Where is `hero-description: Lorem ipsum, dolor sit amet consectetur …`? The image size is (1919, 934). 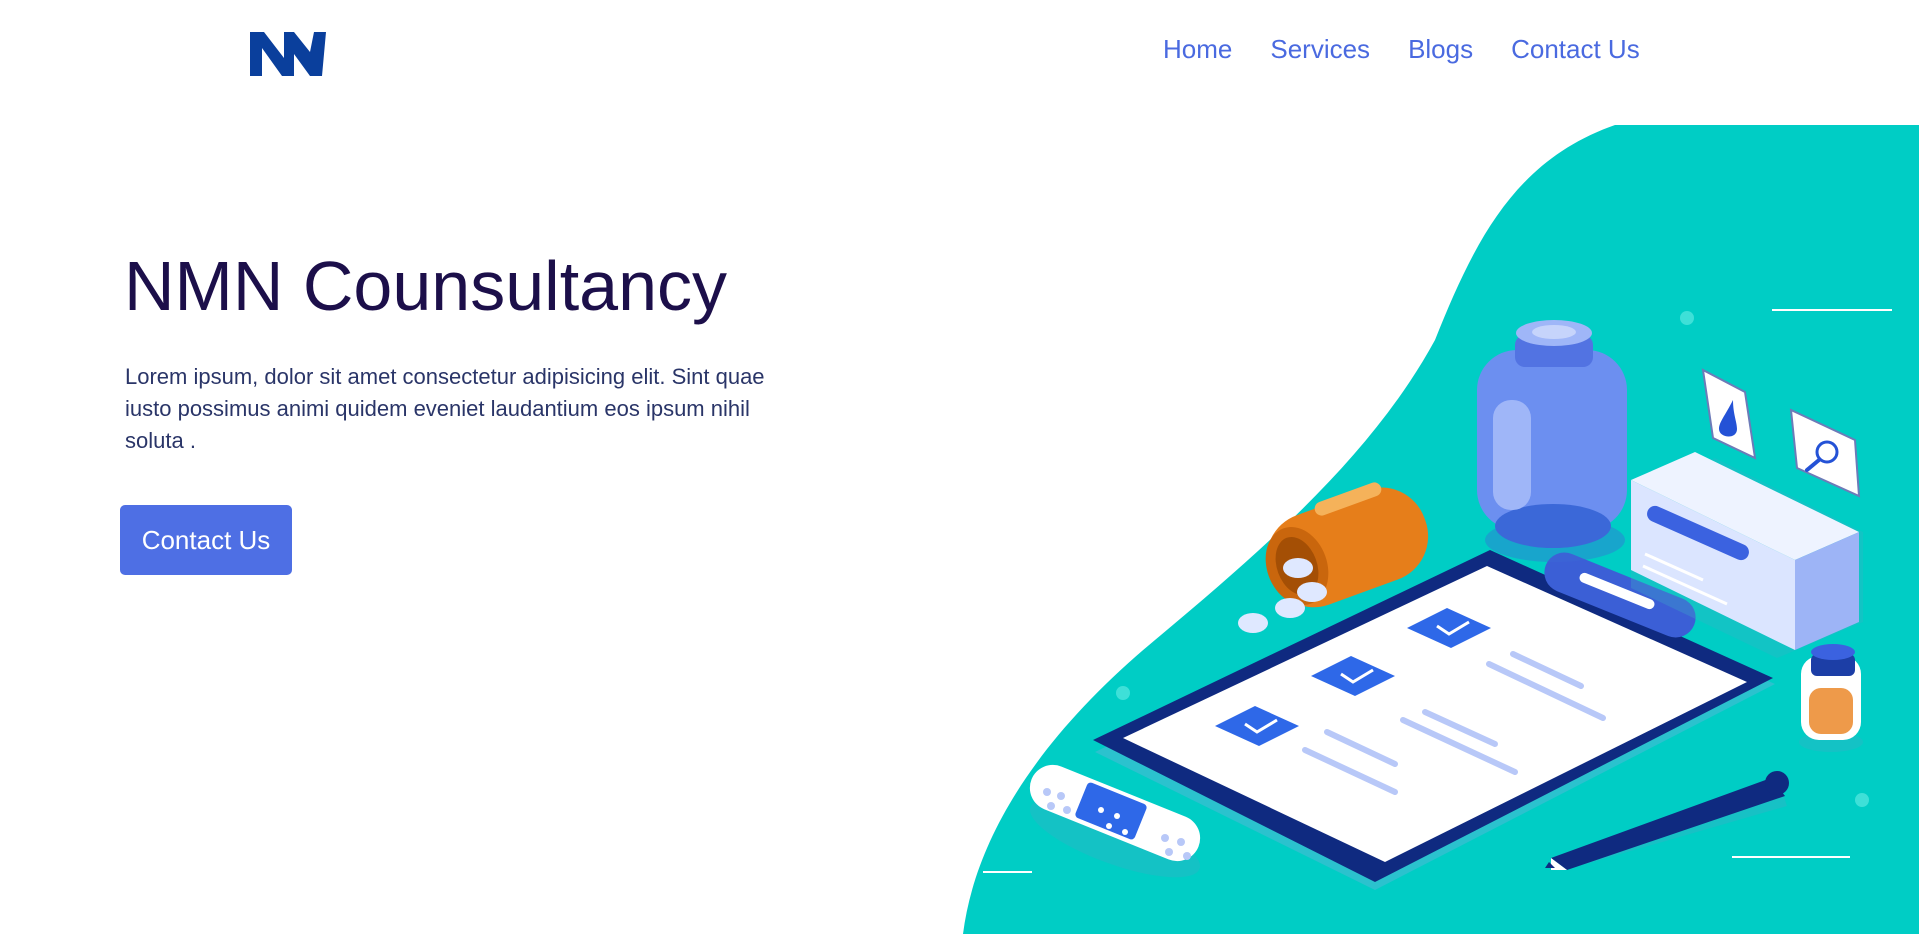 hero-description: Lorem ipsum, dolor sit amet consectetur … is located at coordinates (445, 408).